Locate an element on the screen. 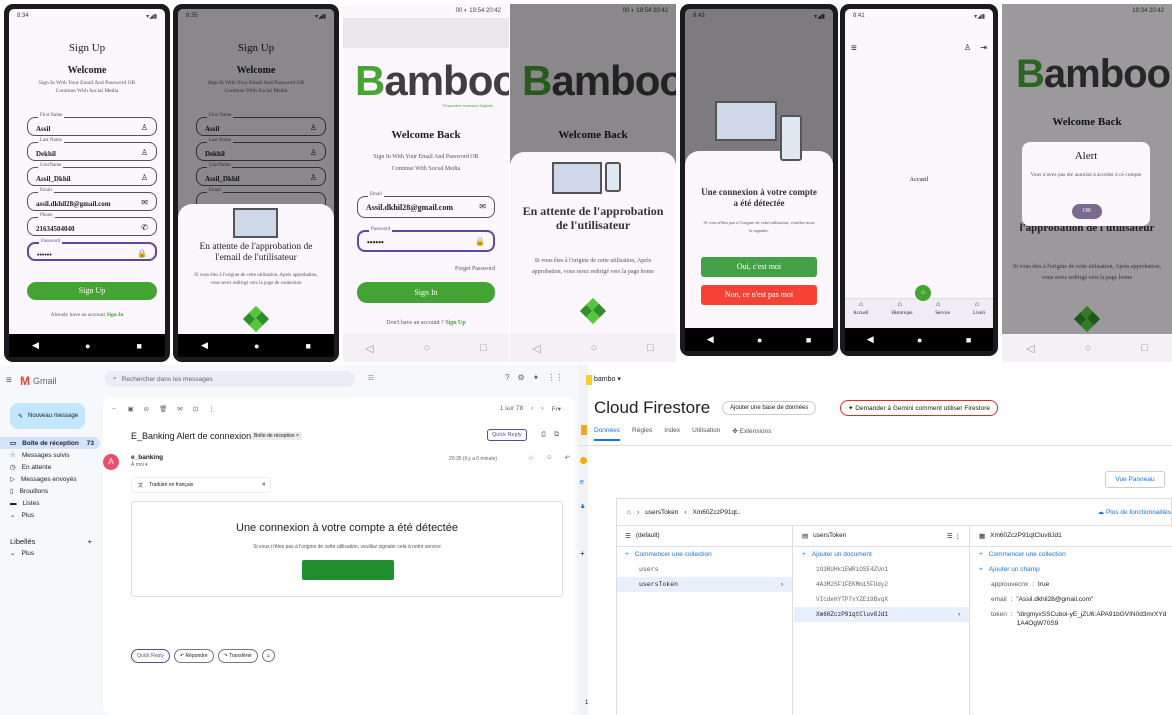  sign-in-button: Sign In is located at coordinates (426, 292).